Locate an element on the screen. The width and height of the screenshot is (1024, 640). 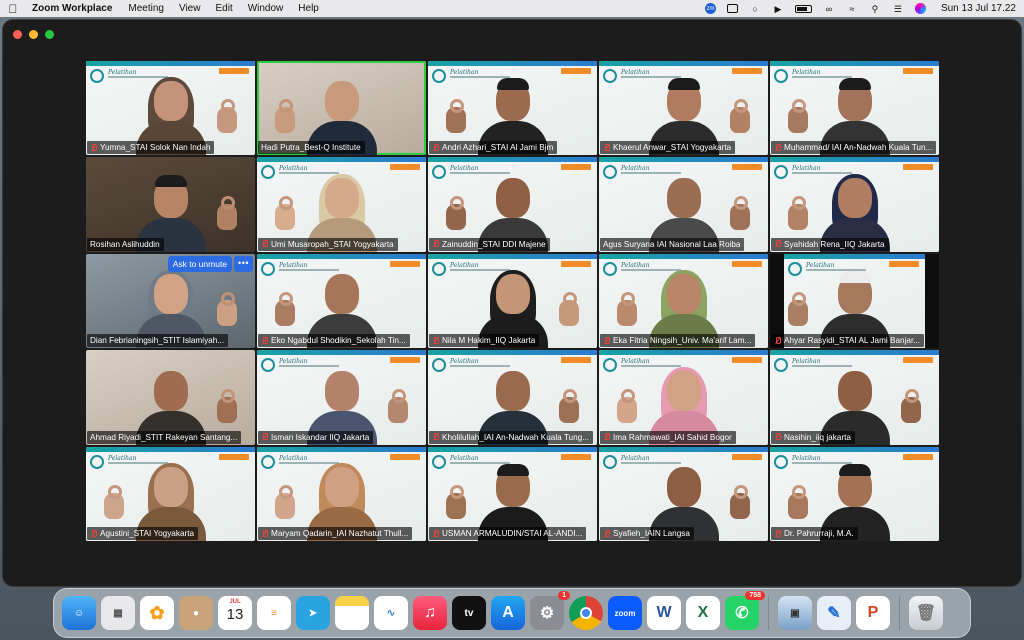
participant-name: Dr. Pahrurraji, M.A. is located at coordinates (819, 533).